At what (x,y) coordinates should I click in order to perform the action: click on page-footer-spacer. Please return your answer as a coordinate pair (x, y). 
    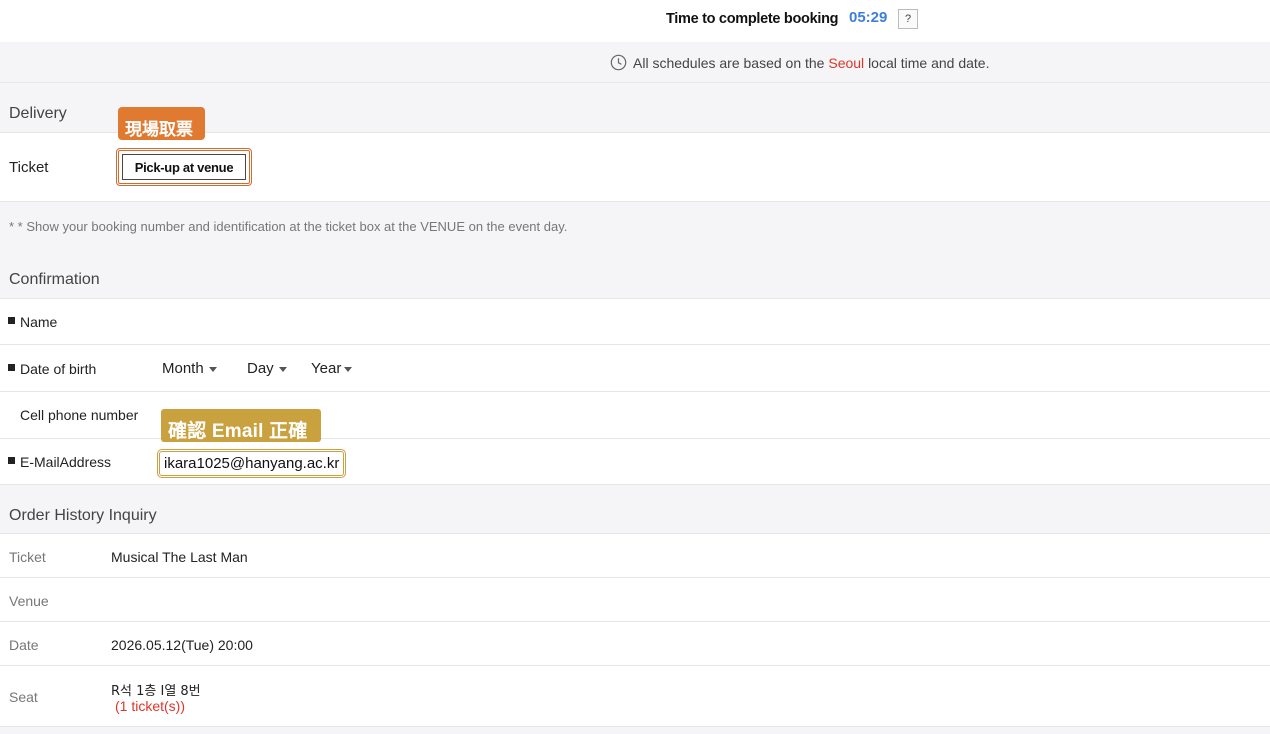
    Looking at the image, I should click on (635, 730).